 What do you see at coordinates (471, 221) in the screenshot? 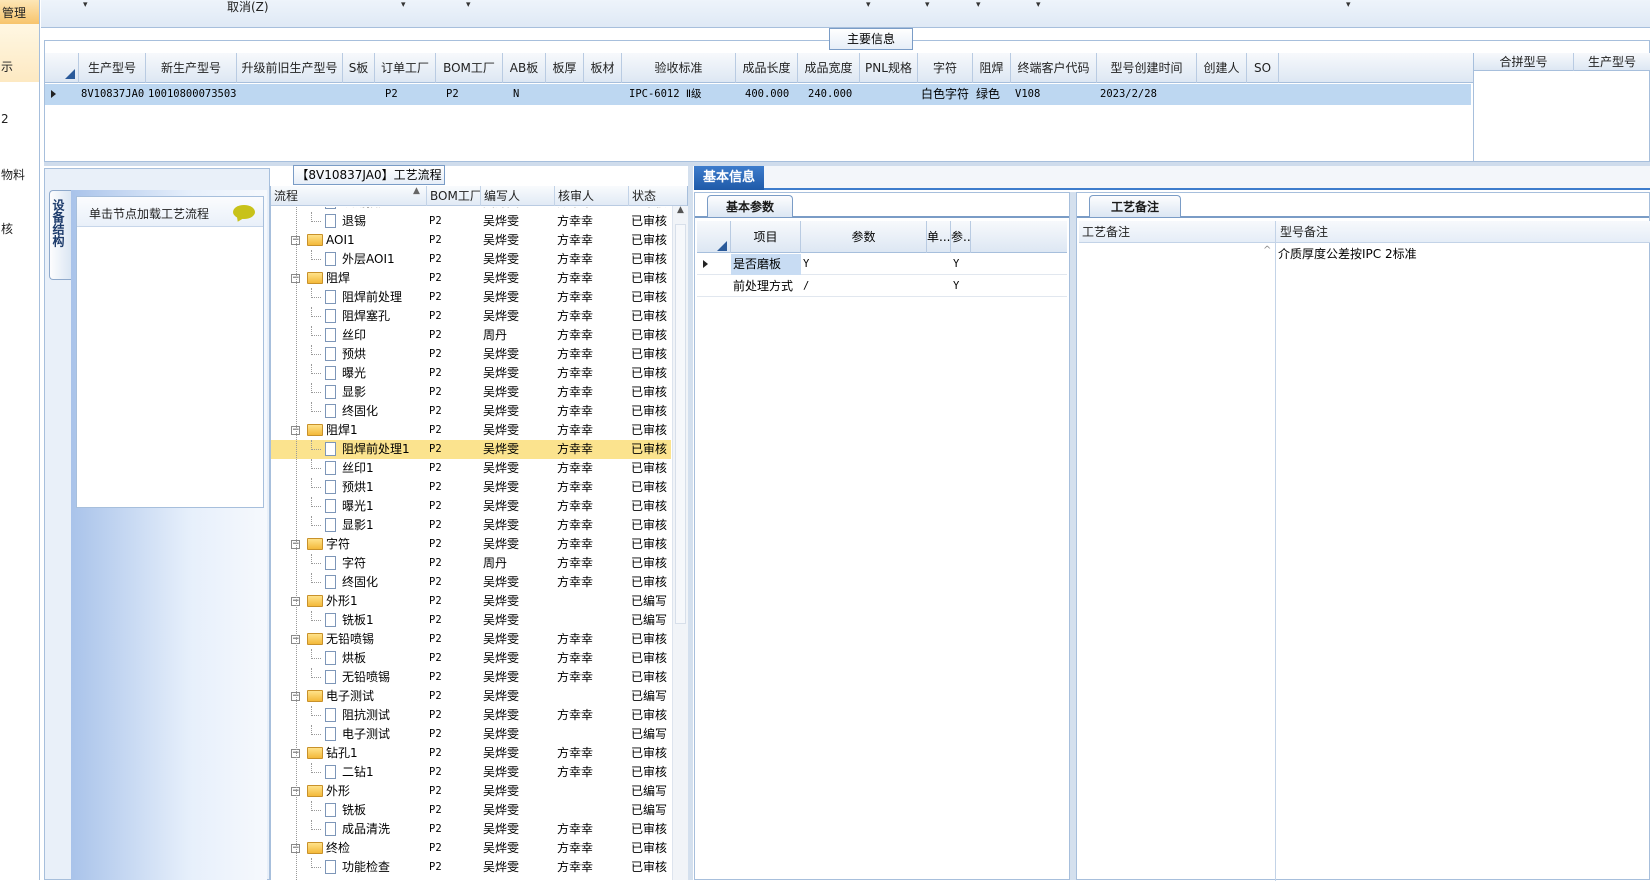
I see `tree-row: 退锡 P2 吴烨雯 方幸幸 已审核` at bounding box center [471, 221].